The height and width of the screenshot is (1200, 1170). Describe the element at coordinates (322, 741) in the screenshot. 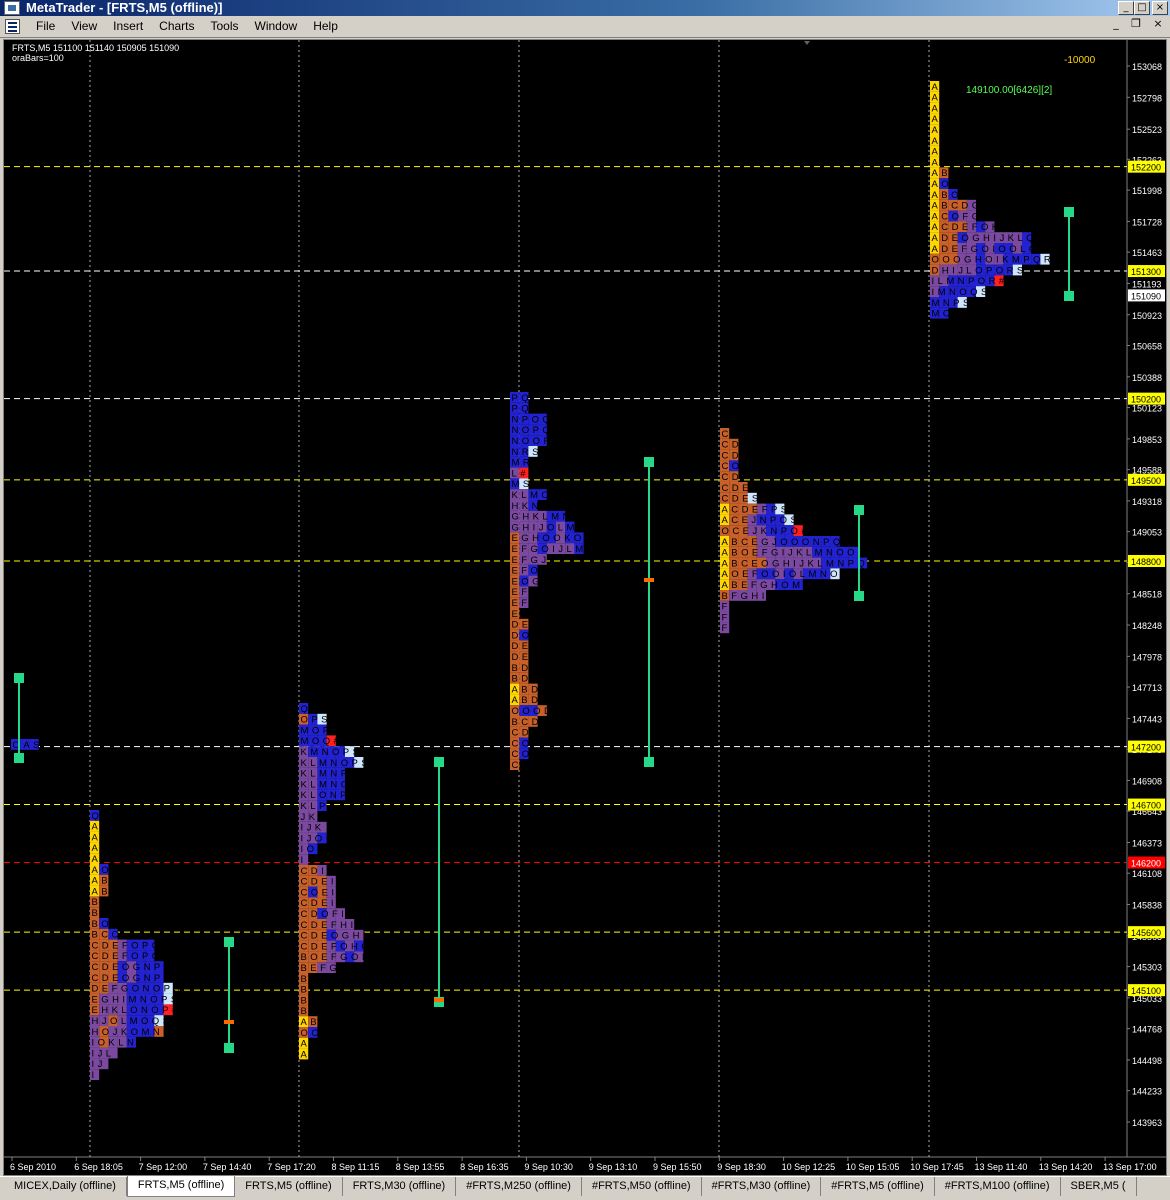

I see `profile-row-letters: MOQ#` at that location.